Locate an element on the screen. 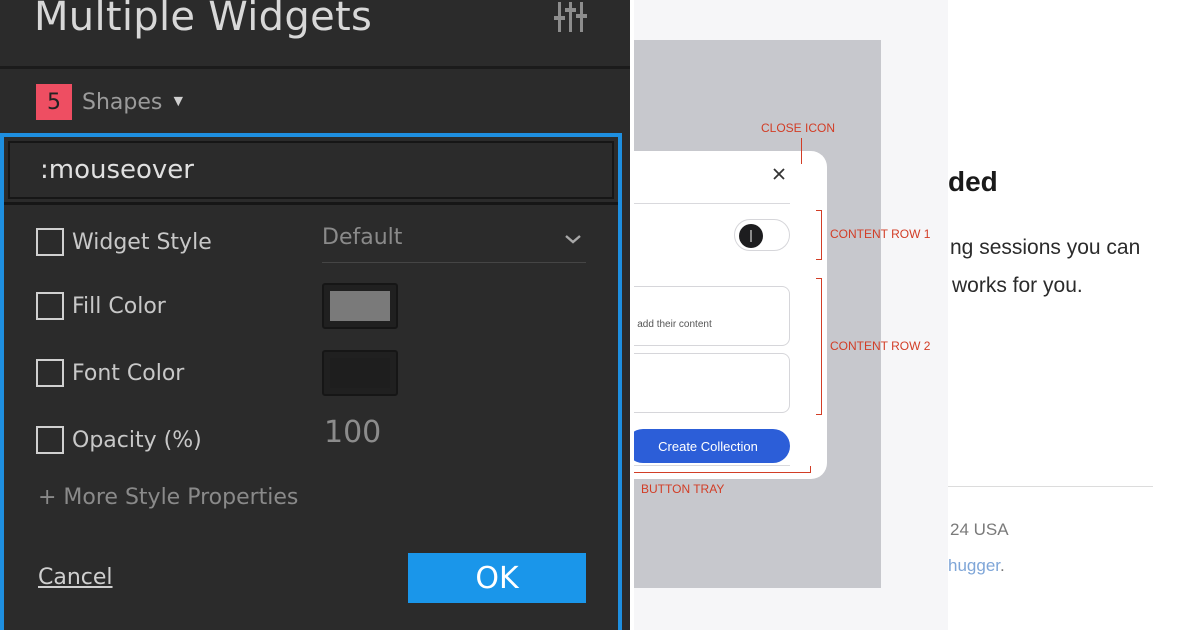  annotation-content-row-1: CONTENT ROW 1 is located at coordinates (880, 234).